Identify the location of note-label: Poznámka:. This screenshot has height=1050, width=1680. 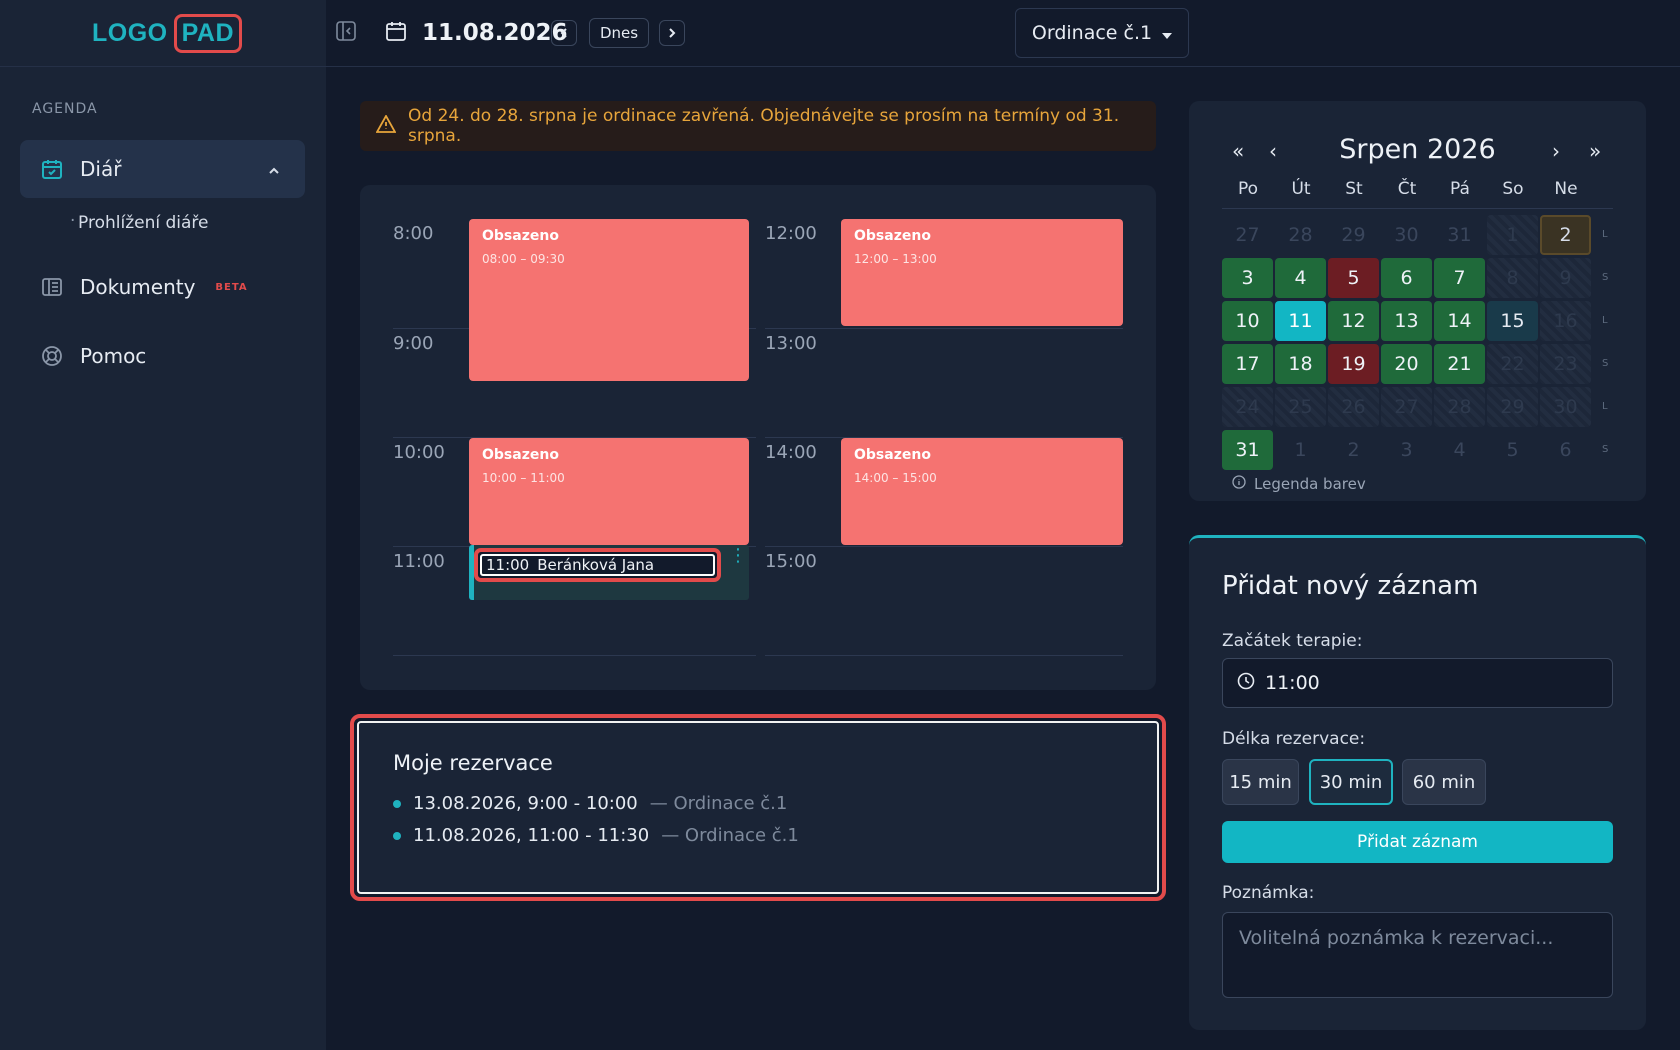
(1268, 893).